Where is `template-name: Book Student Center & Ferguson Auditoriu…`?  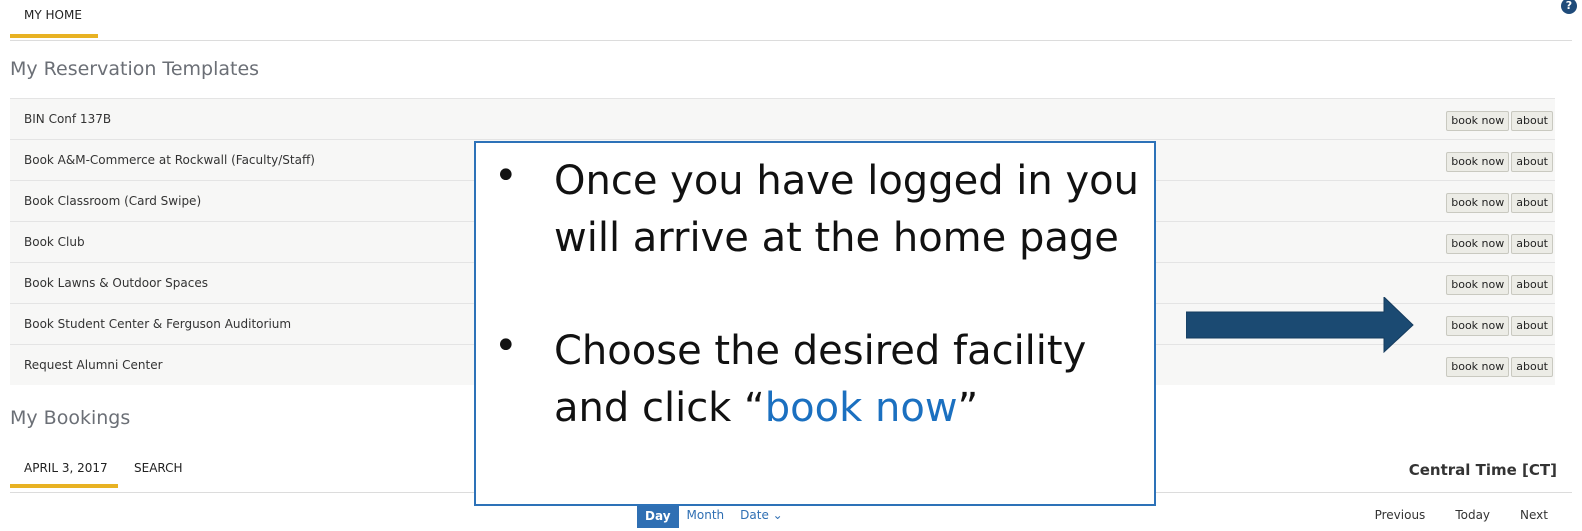
template-name: Book Student Center & Ferguson Auditoriu… is located at coordinates (158, 324).